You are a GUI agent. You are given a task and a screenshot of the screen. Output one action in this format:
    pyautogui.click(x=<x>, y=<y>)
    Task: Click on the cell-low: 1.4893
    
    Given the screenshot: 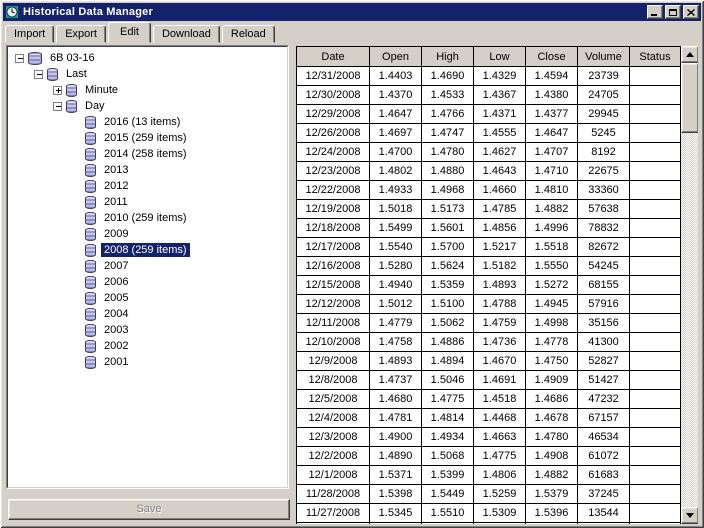 What is the action you would take?
    pyautogui.click(x=499, y=285)
    